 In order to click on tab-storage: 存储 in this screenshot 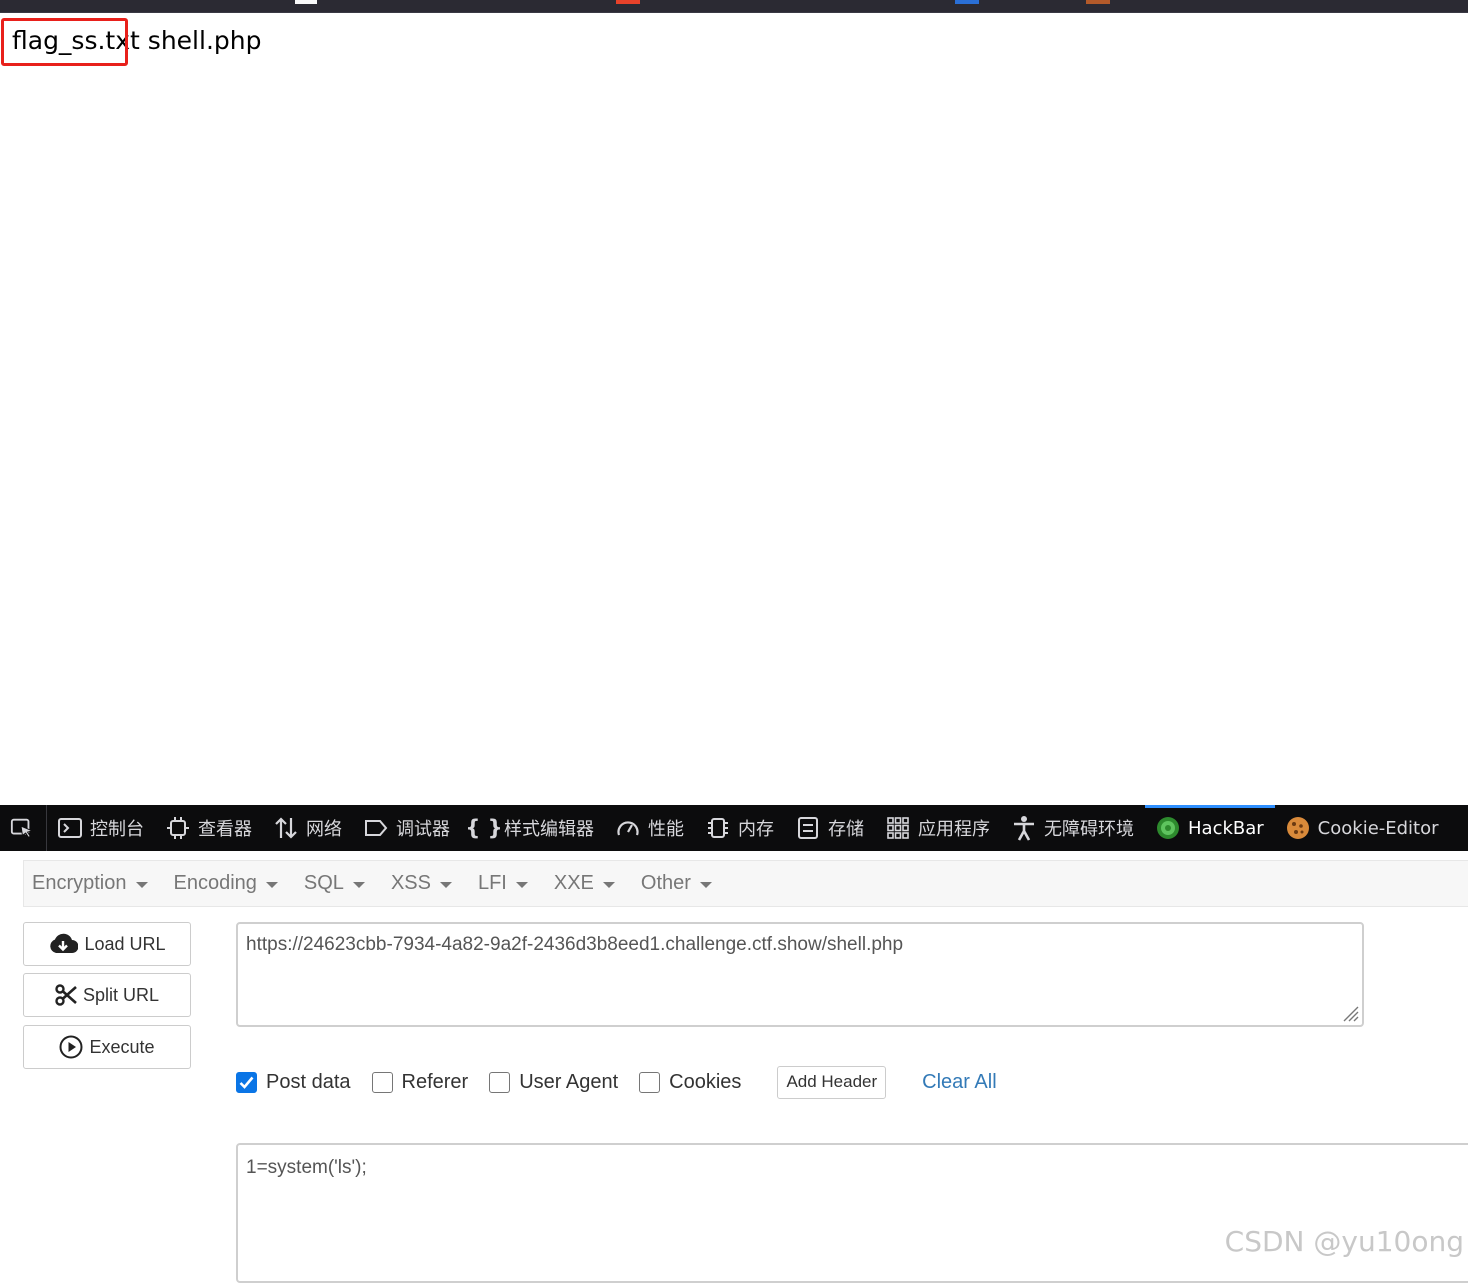, I will do `click(830, 828)`.